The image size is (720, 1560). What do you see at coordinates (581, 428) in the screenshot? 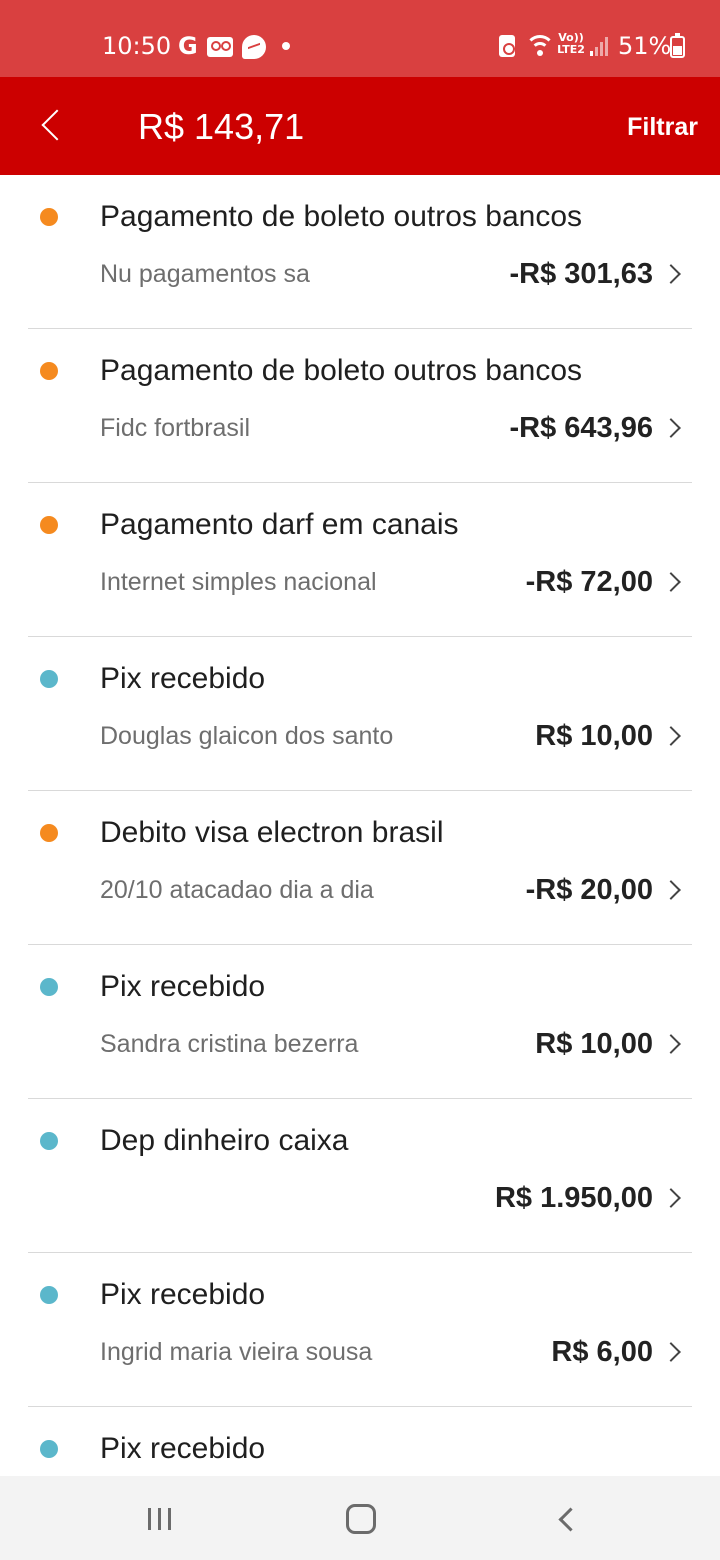
I see `transaction-amount: -R$ 643,96` at bounding box center [581, 428].